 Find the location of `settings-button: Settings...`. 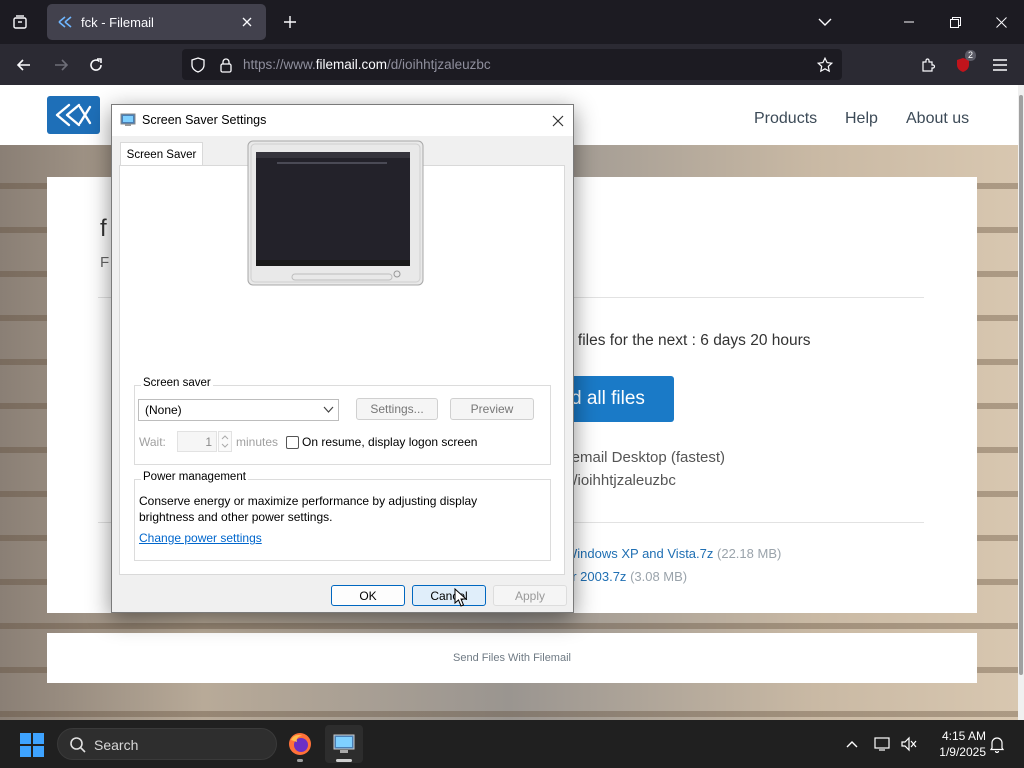

settings-button: Settings... is located at coordinates (397, 409).